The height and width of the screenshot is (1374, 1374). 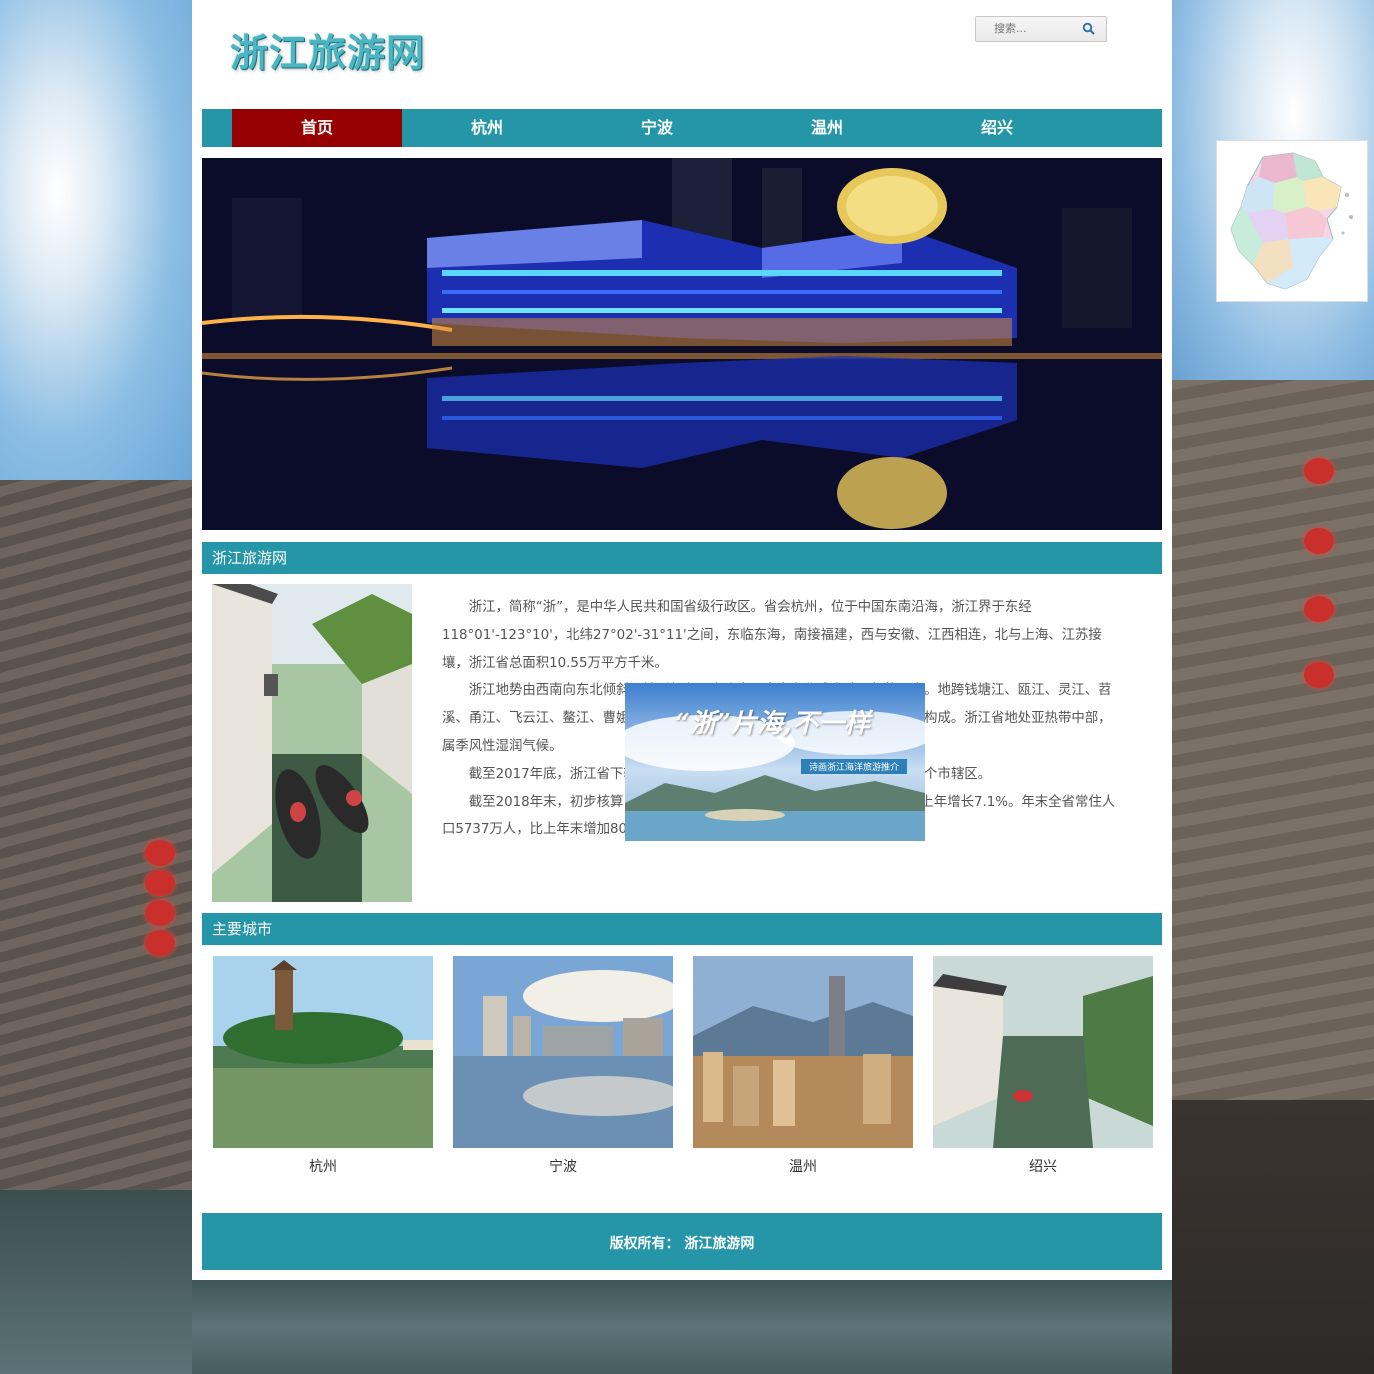 I want to click on ad-headline: “浙”片海,不一样, so click(x=772, y=724).